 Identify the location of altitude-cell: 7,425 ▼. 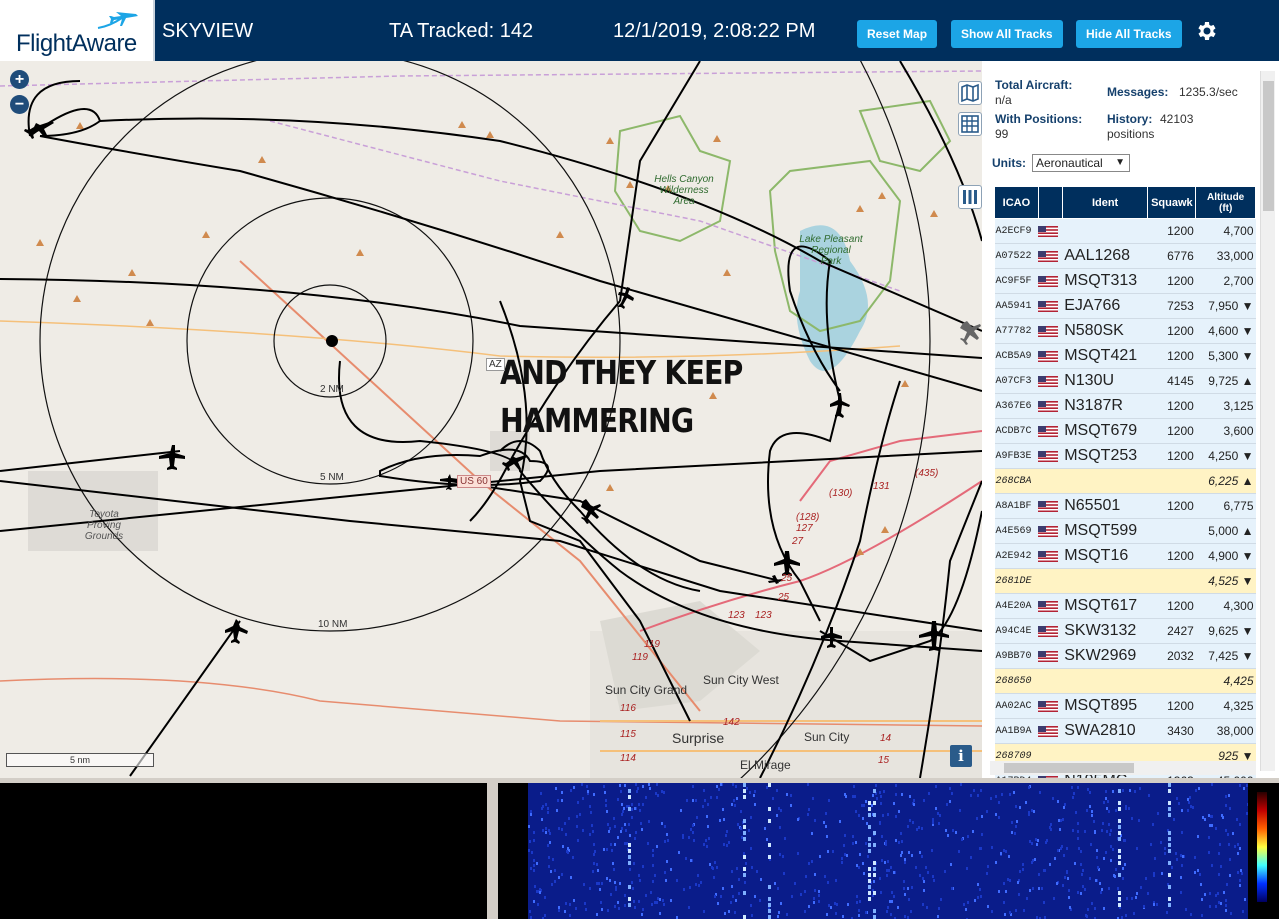
(1225, 656).